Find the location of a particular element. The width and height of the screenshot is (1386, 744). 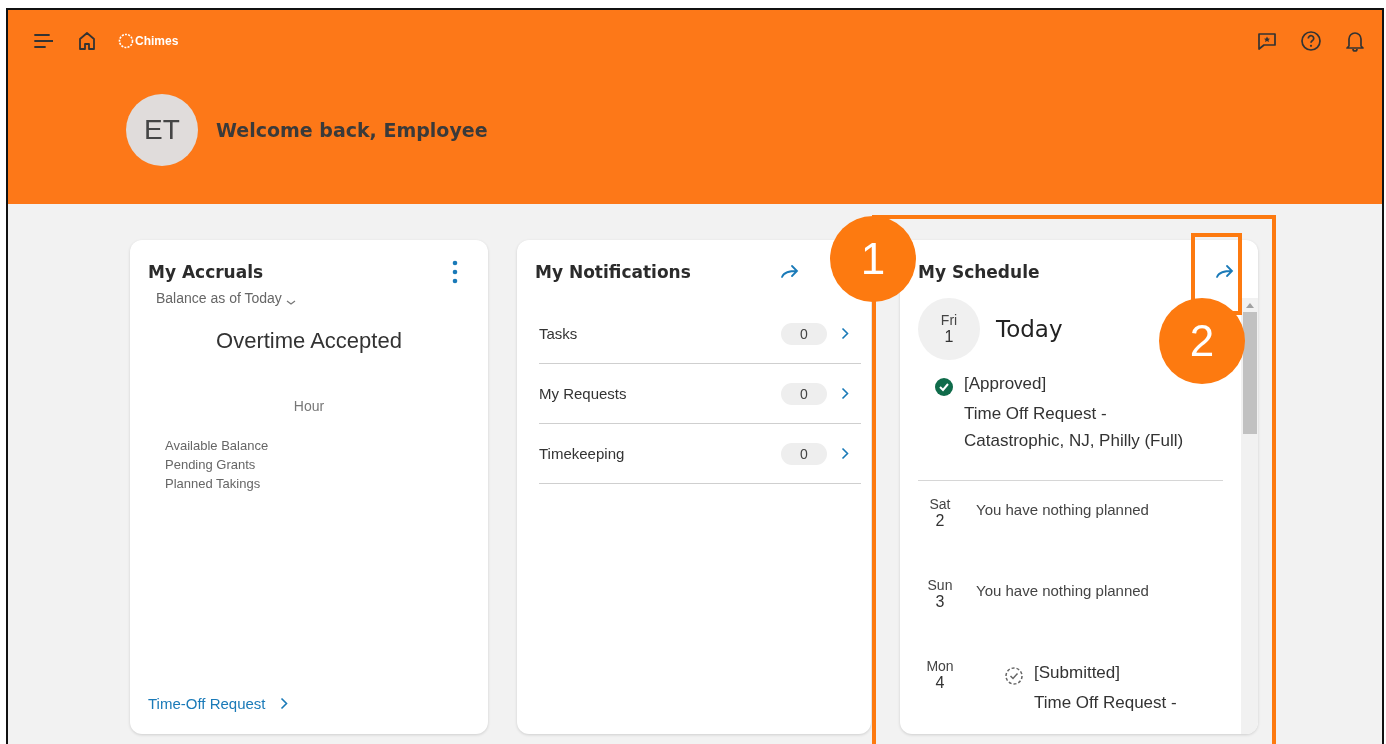

period-dropdown: Balance as of Today is located at coordinates (226, 298).